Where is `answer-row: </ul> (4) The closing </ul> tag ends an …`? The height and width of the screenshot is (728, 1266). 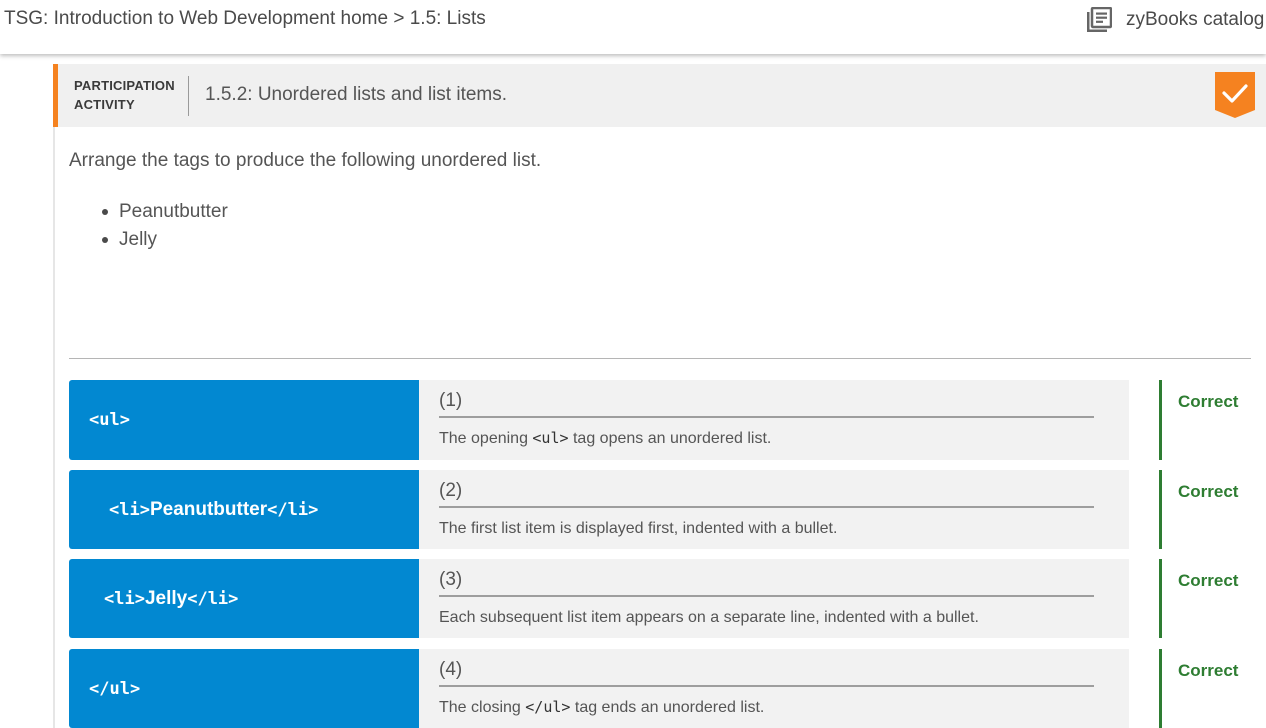 answer-row: </ul> (4) The closing </ul> tag ends an … is located at coordinates (653, 688).